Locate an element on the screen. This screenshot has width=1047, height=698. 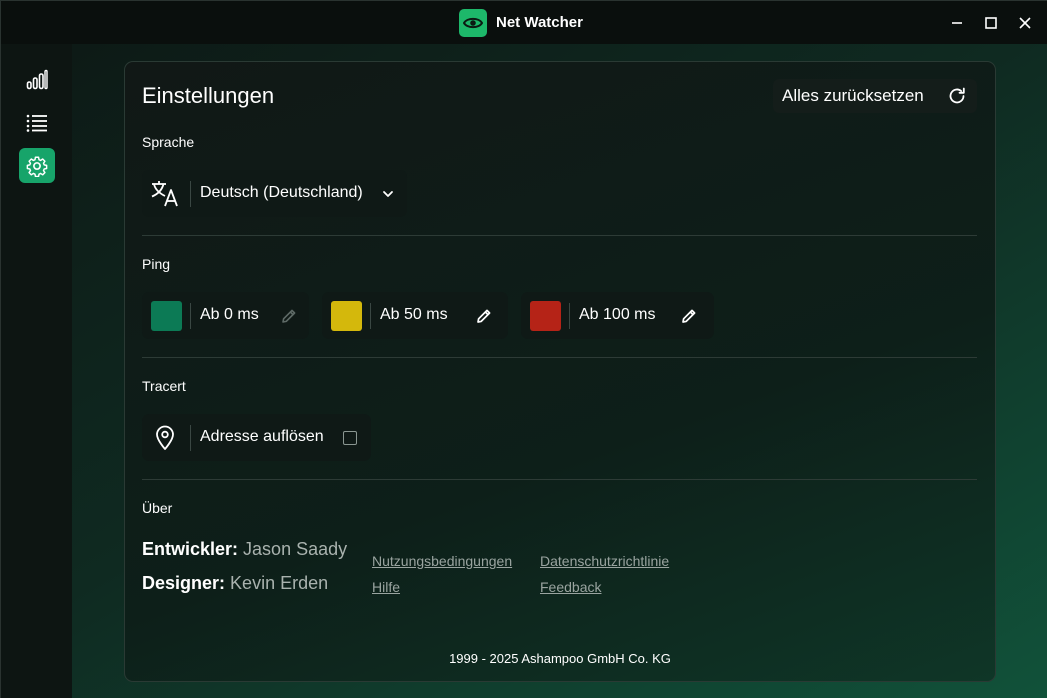
ping-threshold-100: Ab 100 ms is located at coordinates (617, 315).